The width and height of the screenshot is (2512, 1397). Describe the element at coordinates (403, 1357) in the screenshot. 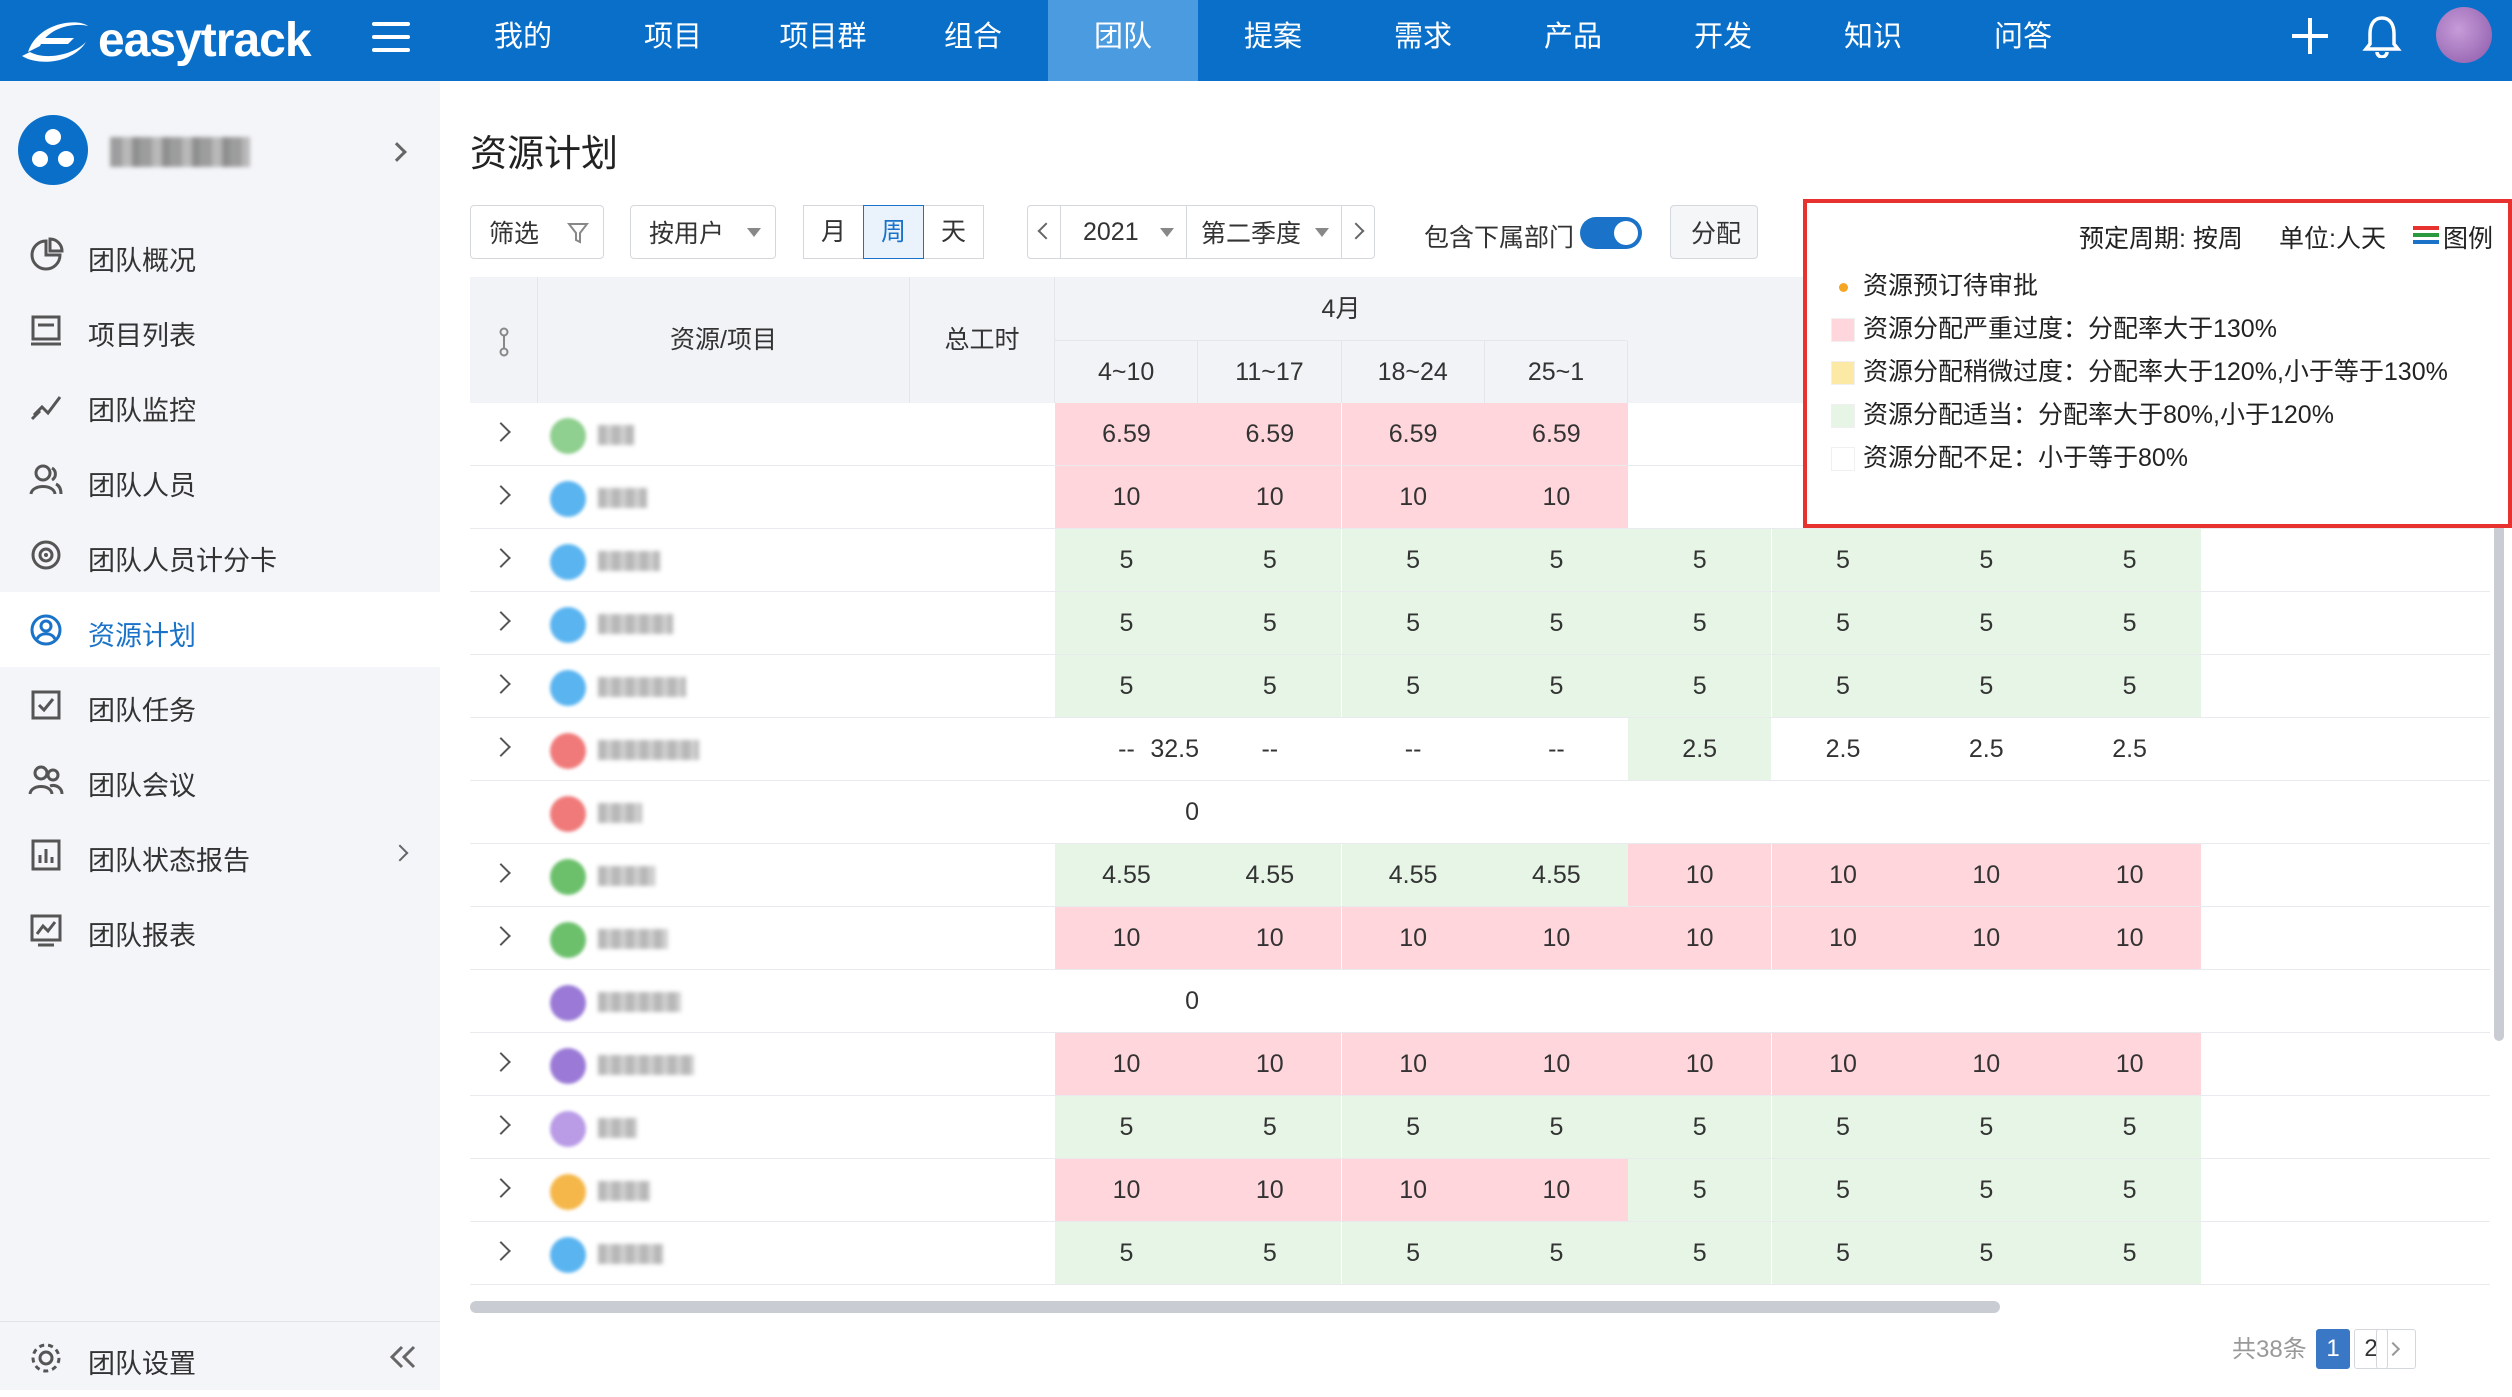

I see `collapse-sidebar-icon` at that location.